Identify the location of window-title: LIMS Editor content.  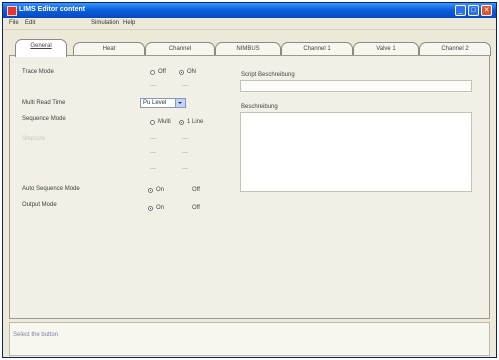
(52, 9).